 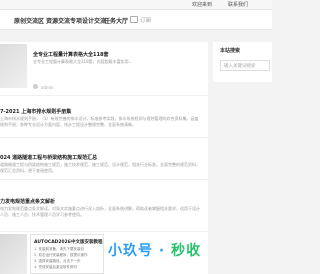 What do you see at coordinates (240, 66) in the screenshot?
I see `search-placeholder: 输入关键词搜索` at bounding box center [240, 66].